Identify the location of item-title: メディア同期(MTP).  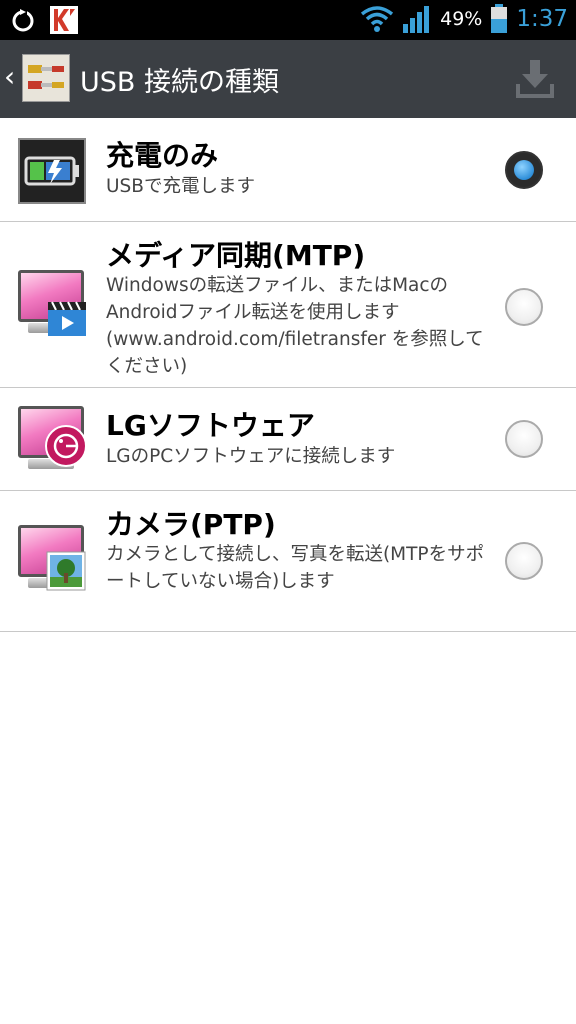
(236, 255).